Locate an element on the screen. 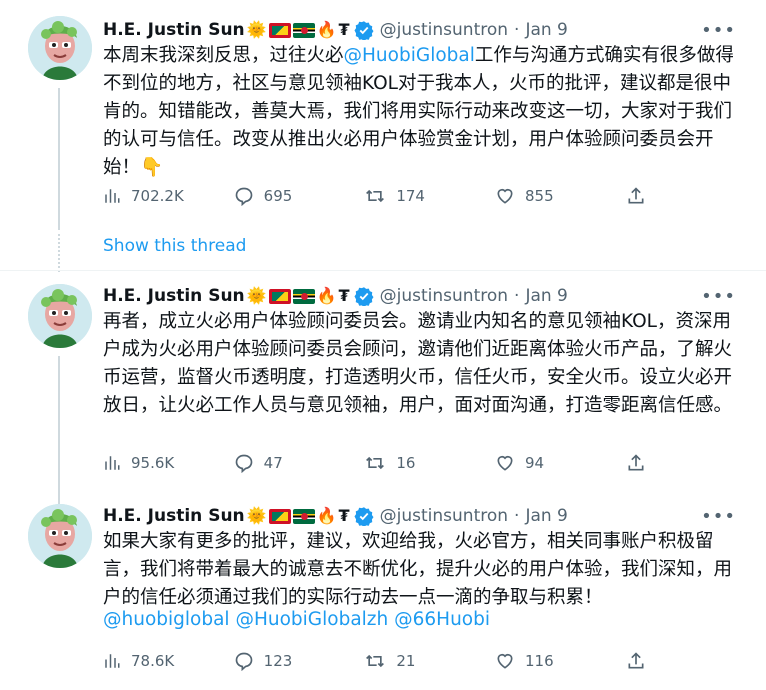  like-button: 116 is located at coordinates (560, 661).